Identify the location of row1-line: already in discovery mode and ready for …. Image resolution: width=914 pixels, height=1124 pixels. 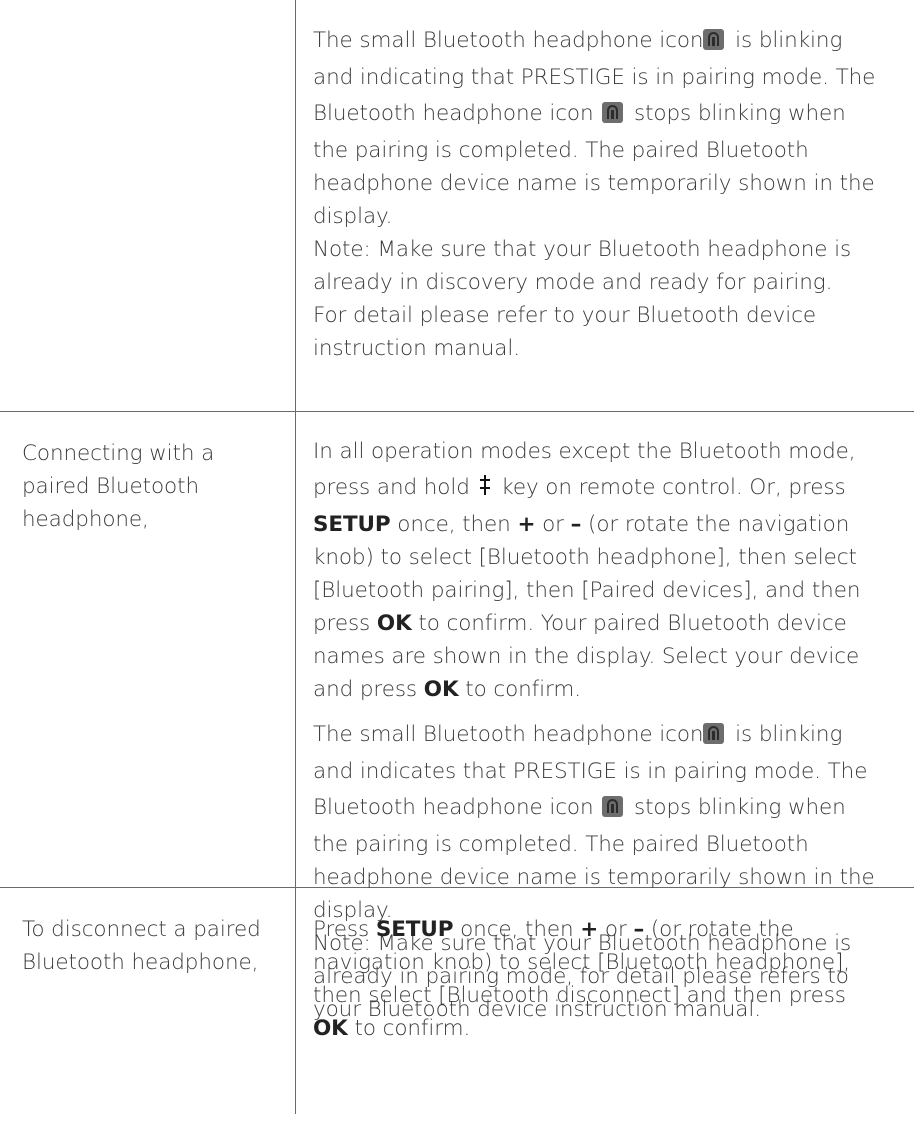
(573, 282).